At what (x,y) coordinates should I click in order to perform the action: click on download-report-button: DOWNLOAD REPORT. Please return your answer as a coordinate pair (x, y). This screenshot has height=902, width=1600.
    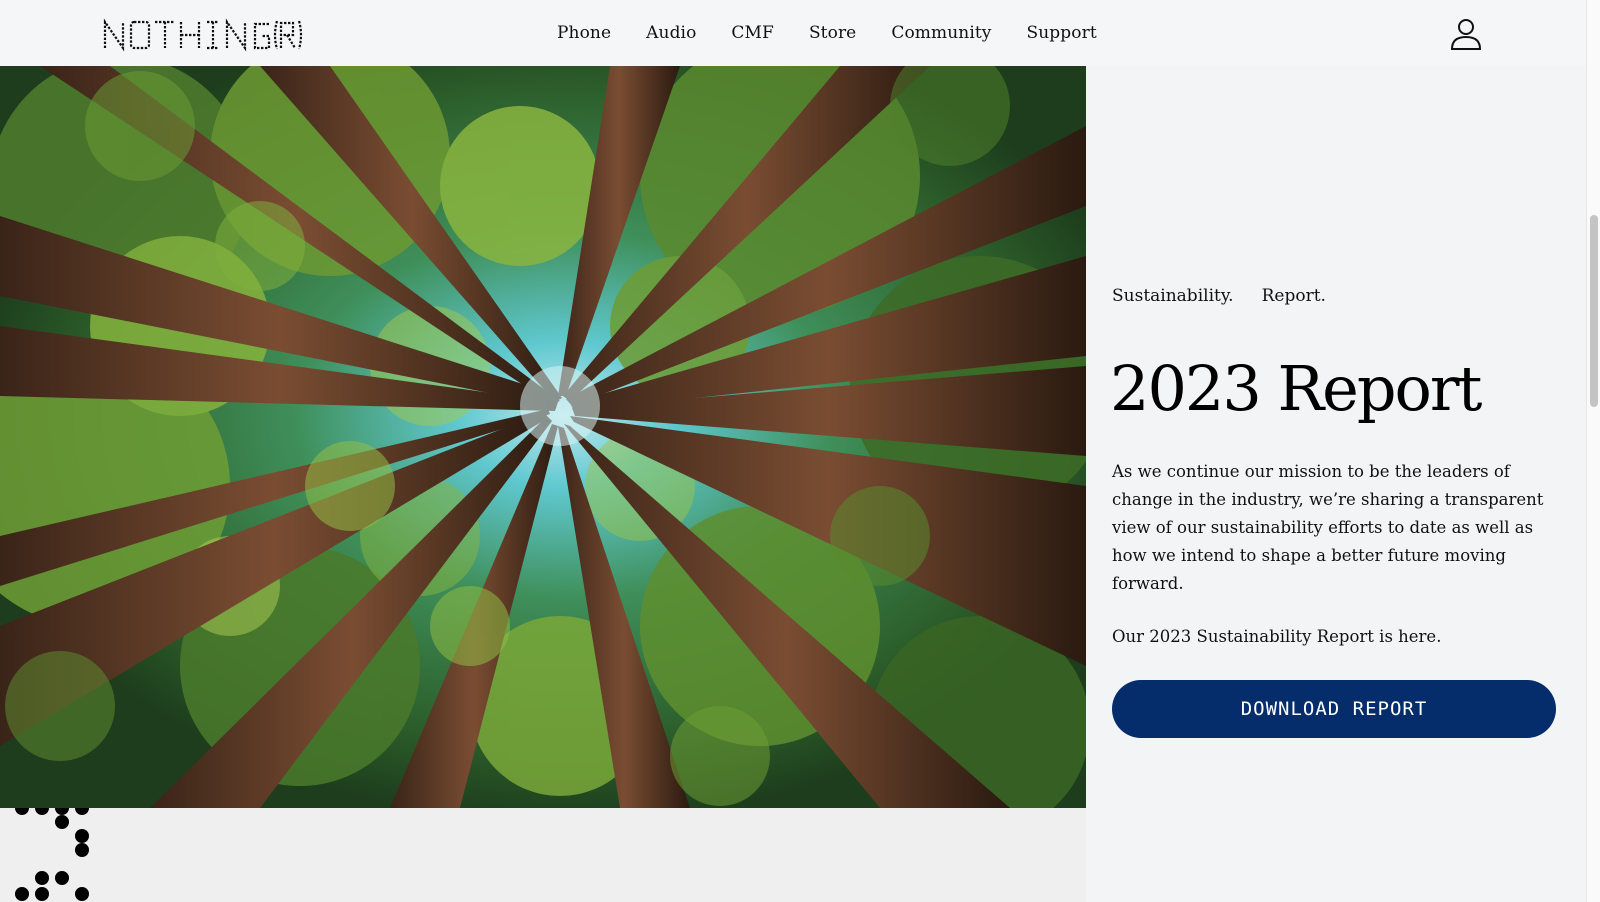
    Looking at the image, I should click on (1334, 709).